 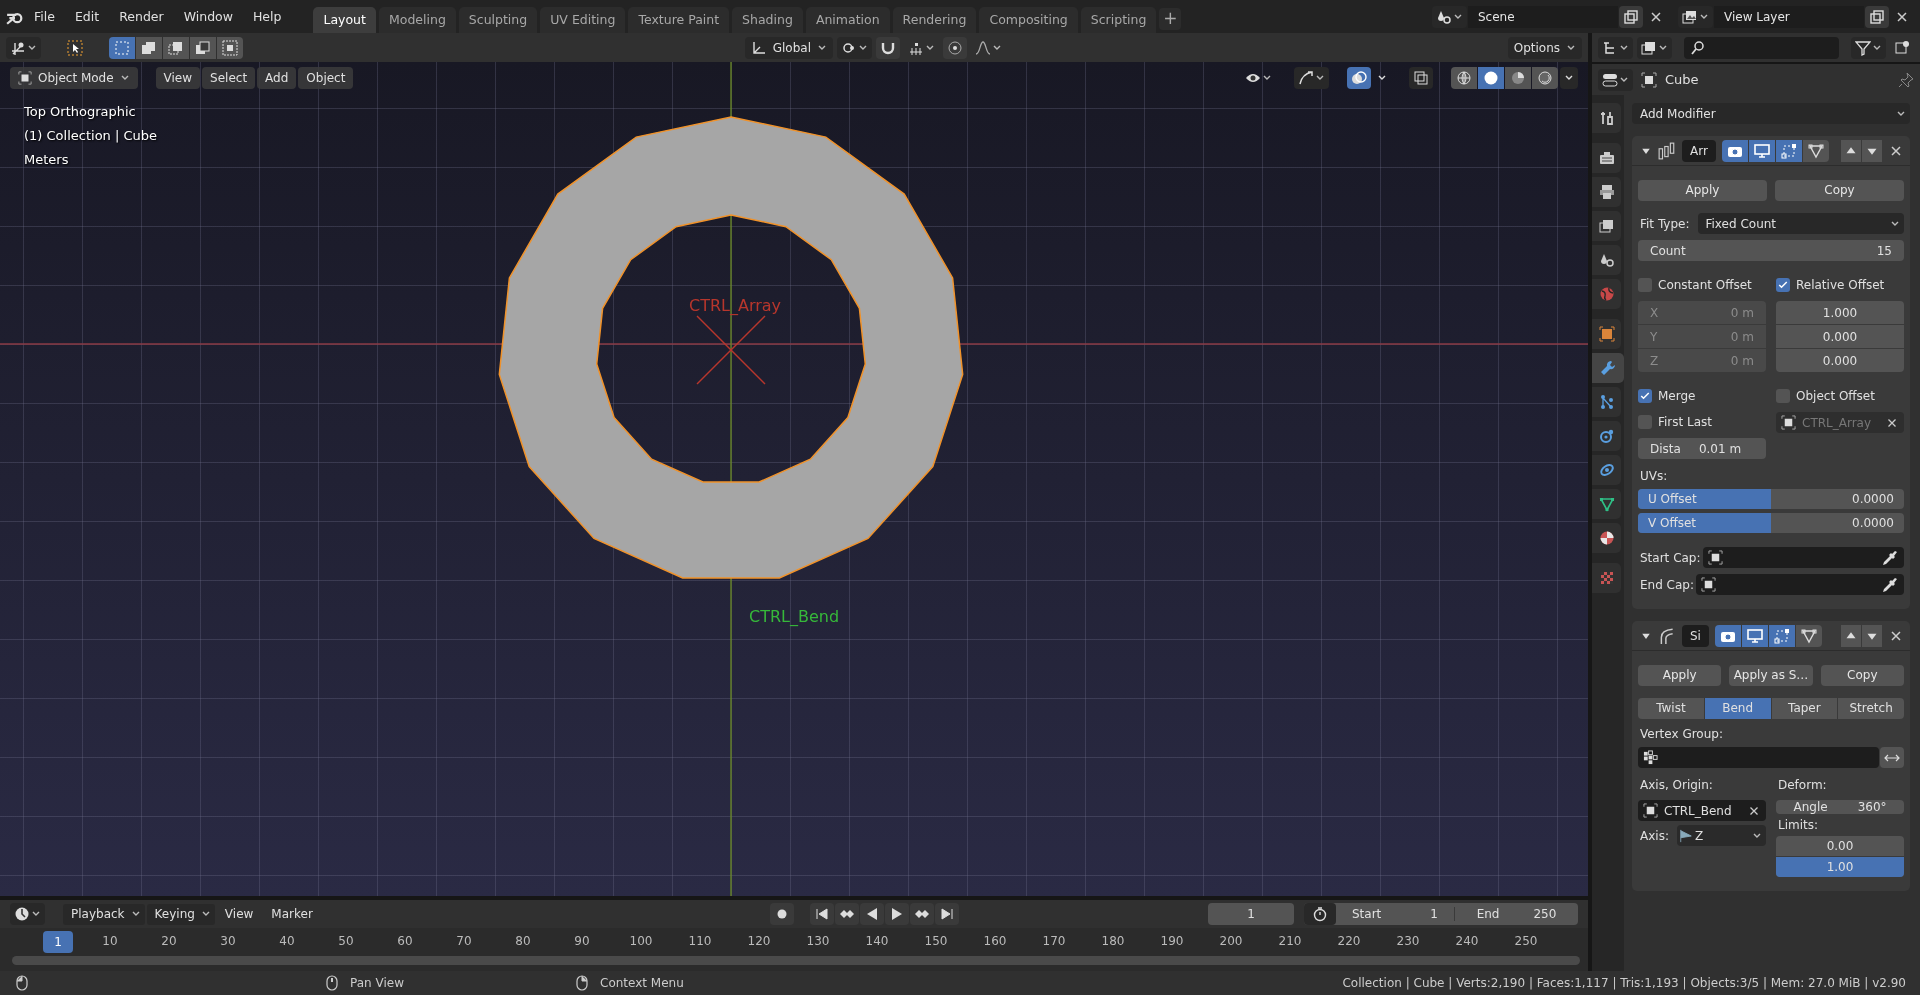 I want to click on overlays-button, so click(x=1359, y=78).